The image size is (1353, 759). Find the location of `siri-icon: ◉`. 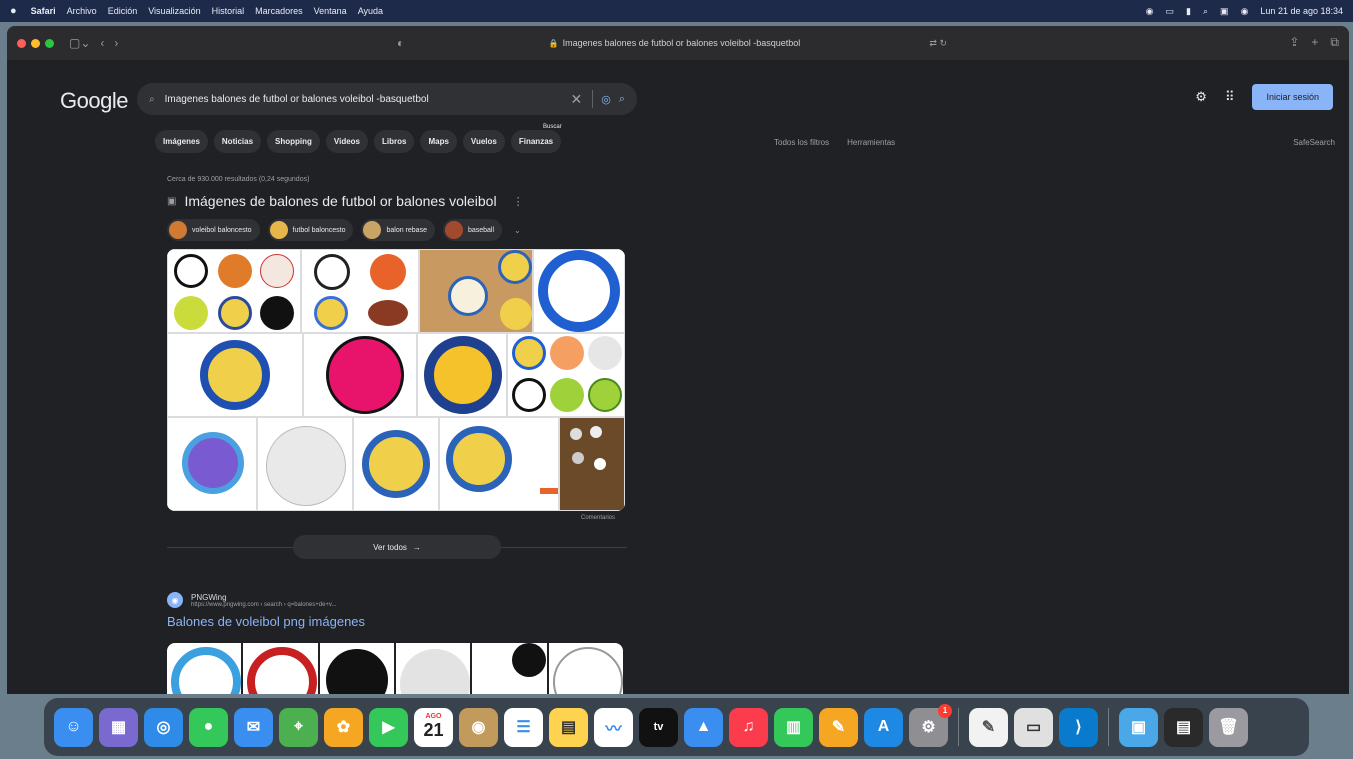

siri-icon: ◉ is located at coordinates (1245, 11).